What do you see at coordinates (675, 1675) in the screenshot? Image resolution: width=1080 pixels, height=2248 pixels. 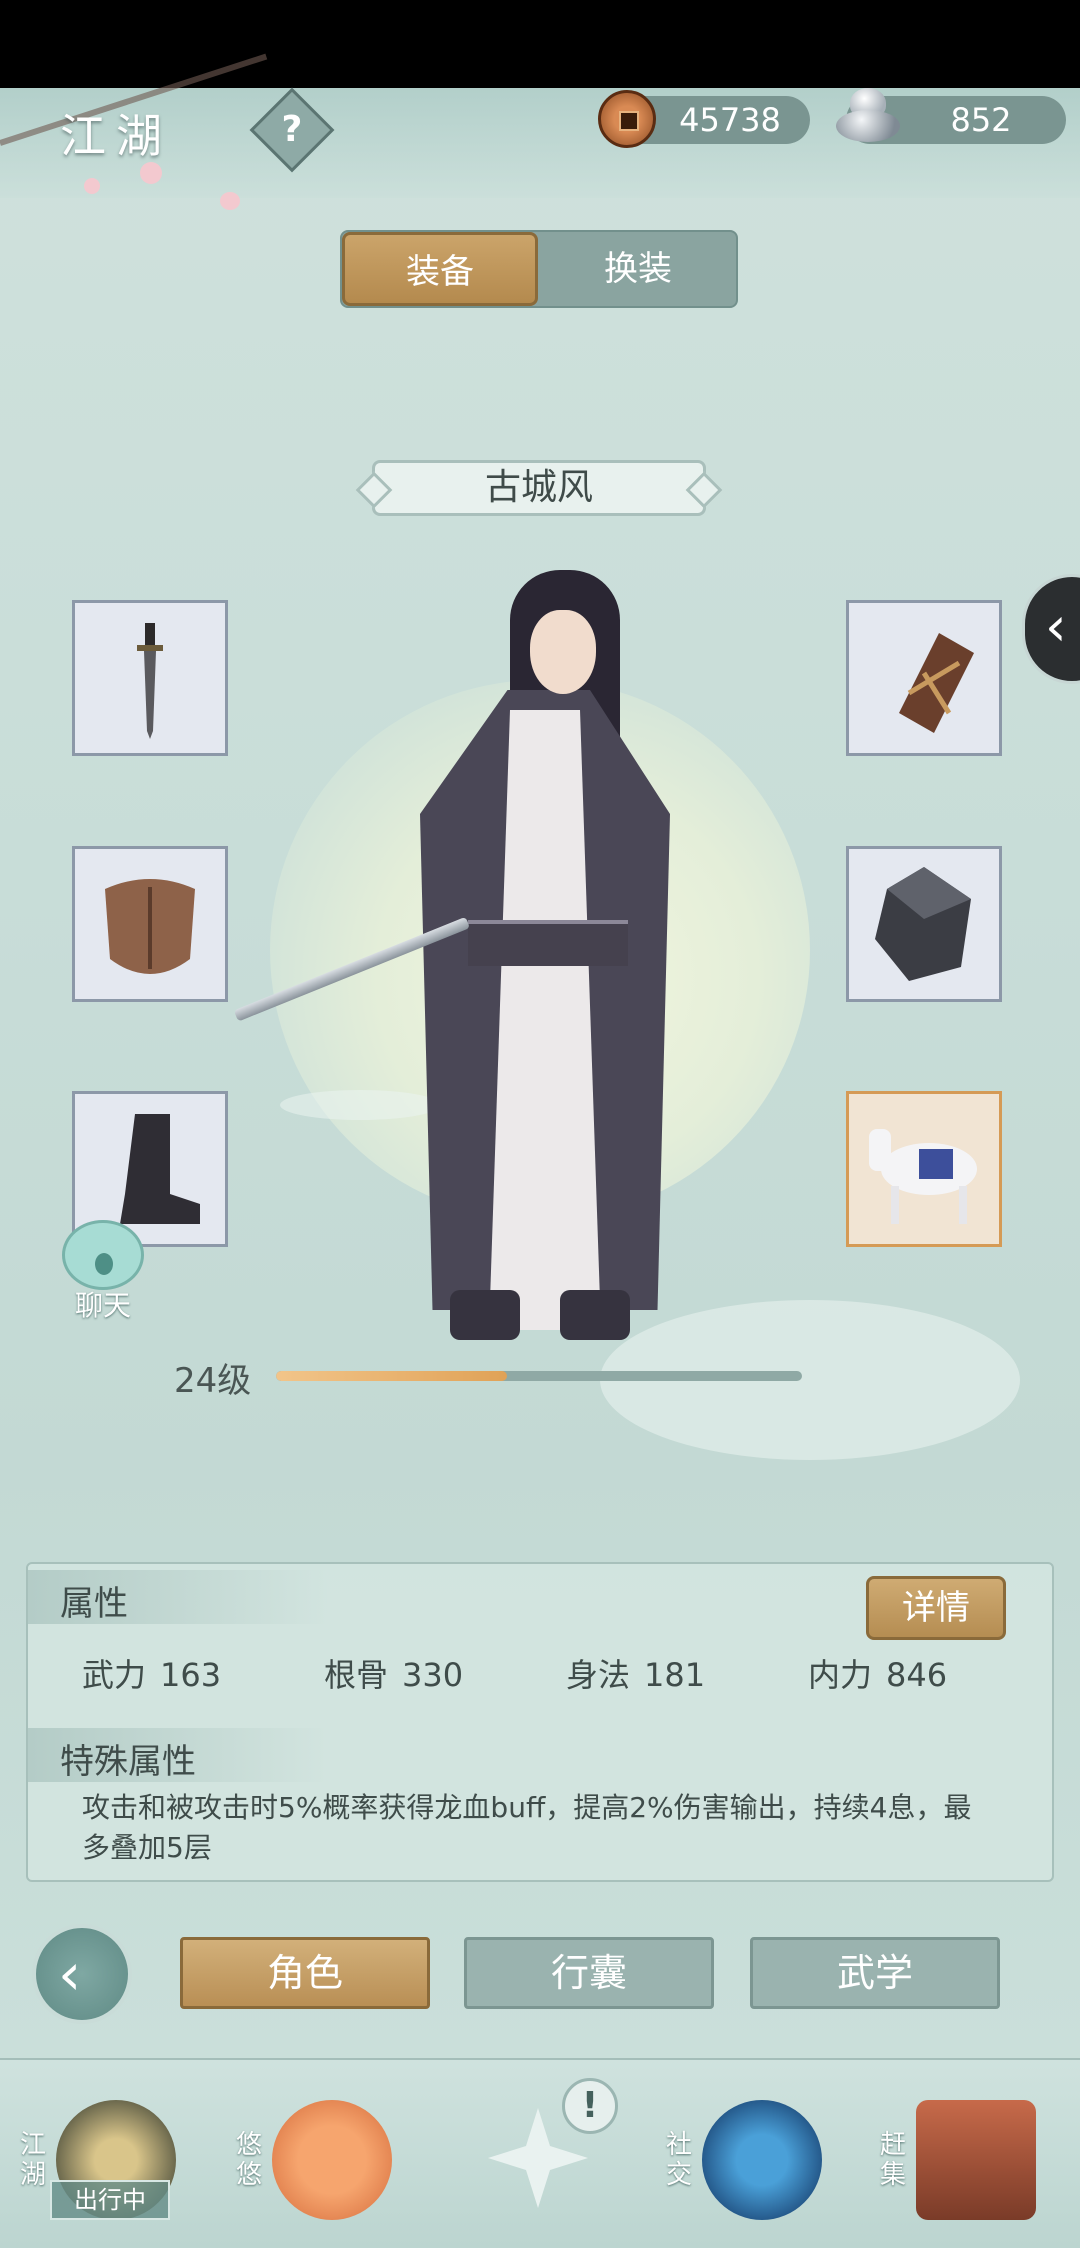 I see `stat-value: 181` at bounding box center [675, 1675].